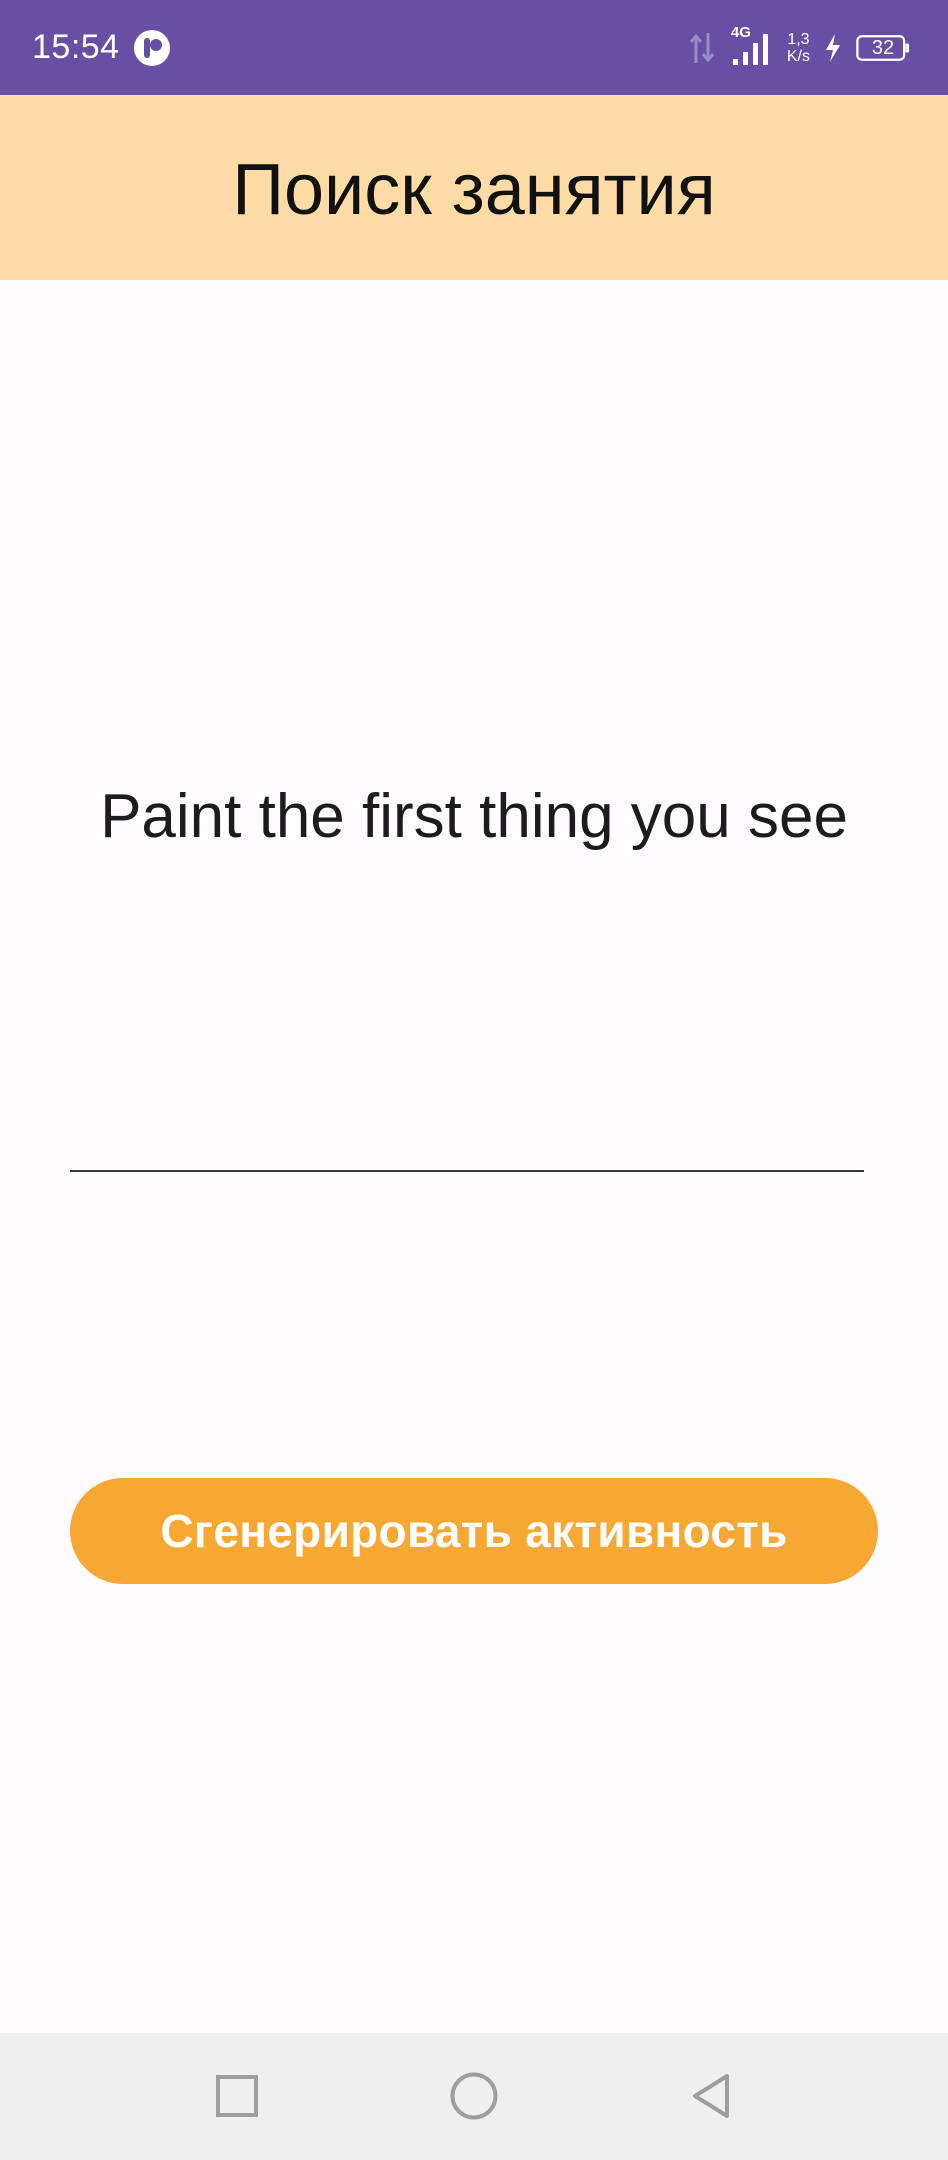 This screenshot has height=2160, width=948. I want to click on data-arrows-icon, so click(702, 48).